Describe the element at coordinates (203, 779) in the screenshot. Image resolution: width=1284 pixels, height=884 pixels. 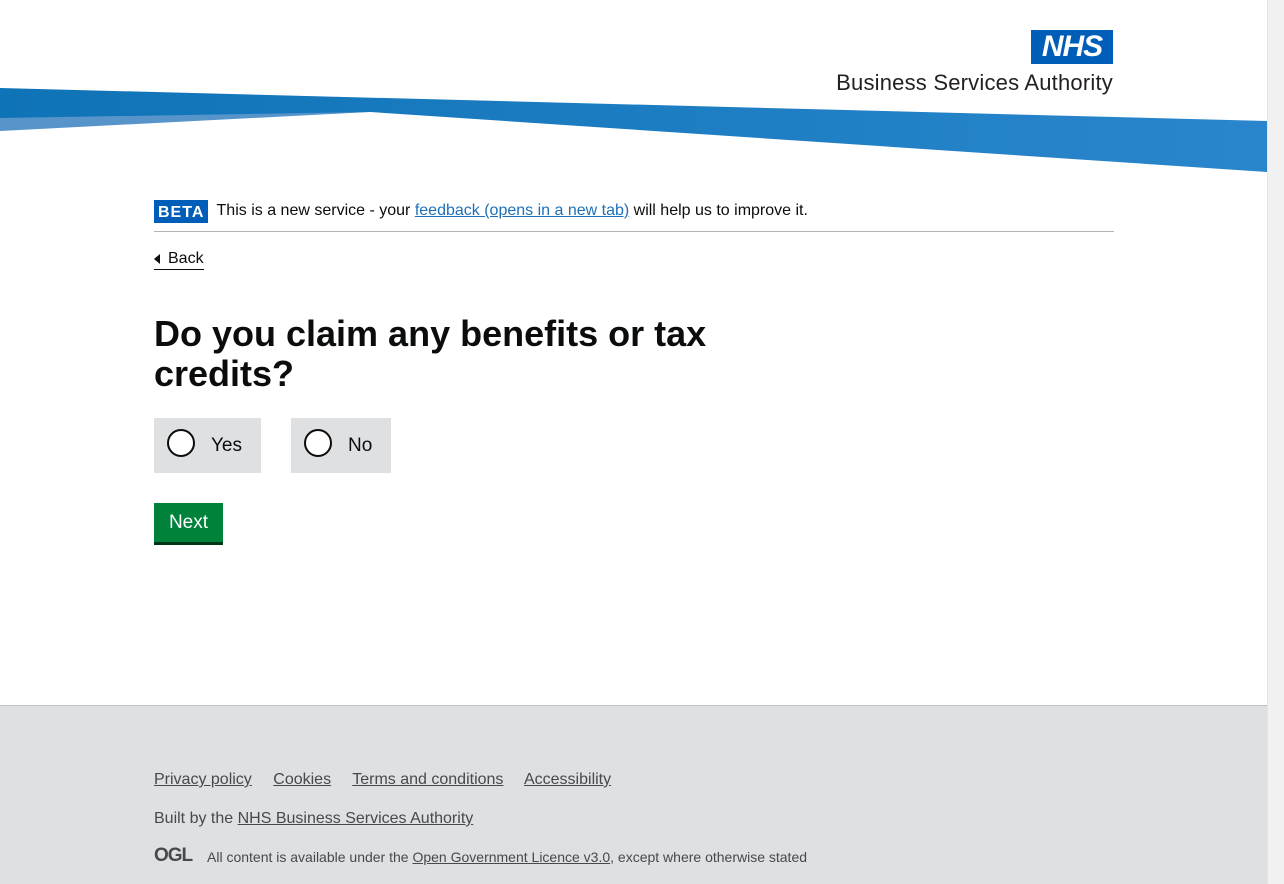
I see `footer-link-privacy: Privacy policy` at that location.